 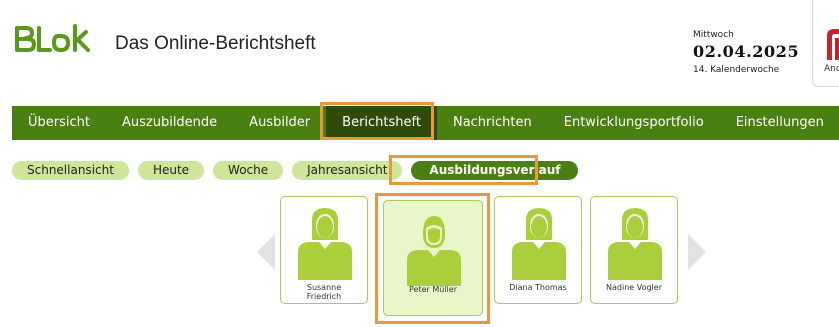 I want to click on subnav-jahresansicht: Jahresansicht, so click(x=347, y=170).